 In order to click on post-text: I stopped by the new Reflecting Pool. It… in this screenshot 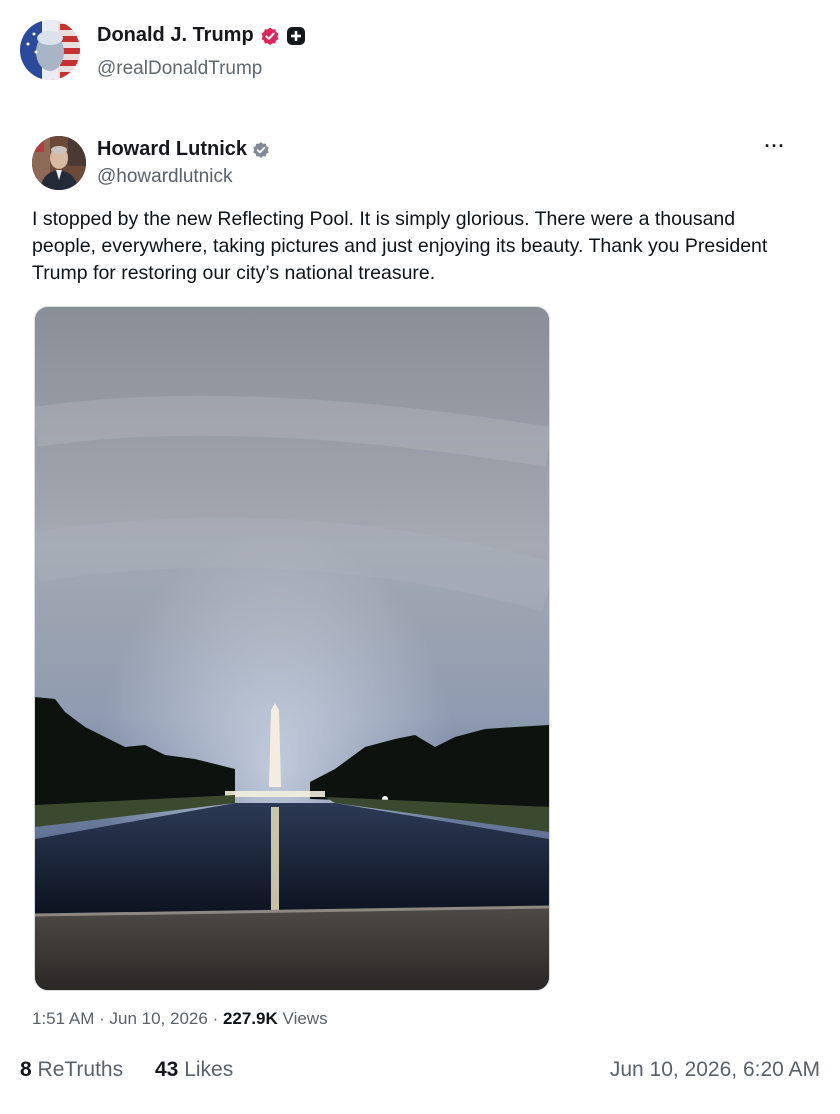, I will do `click(400, 246)`.